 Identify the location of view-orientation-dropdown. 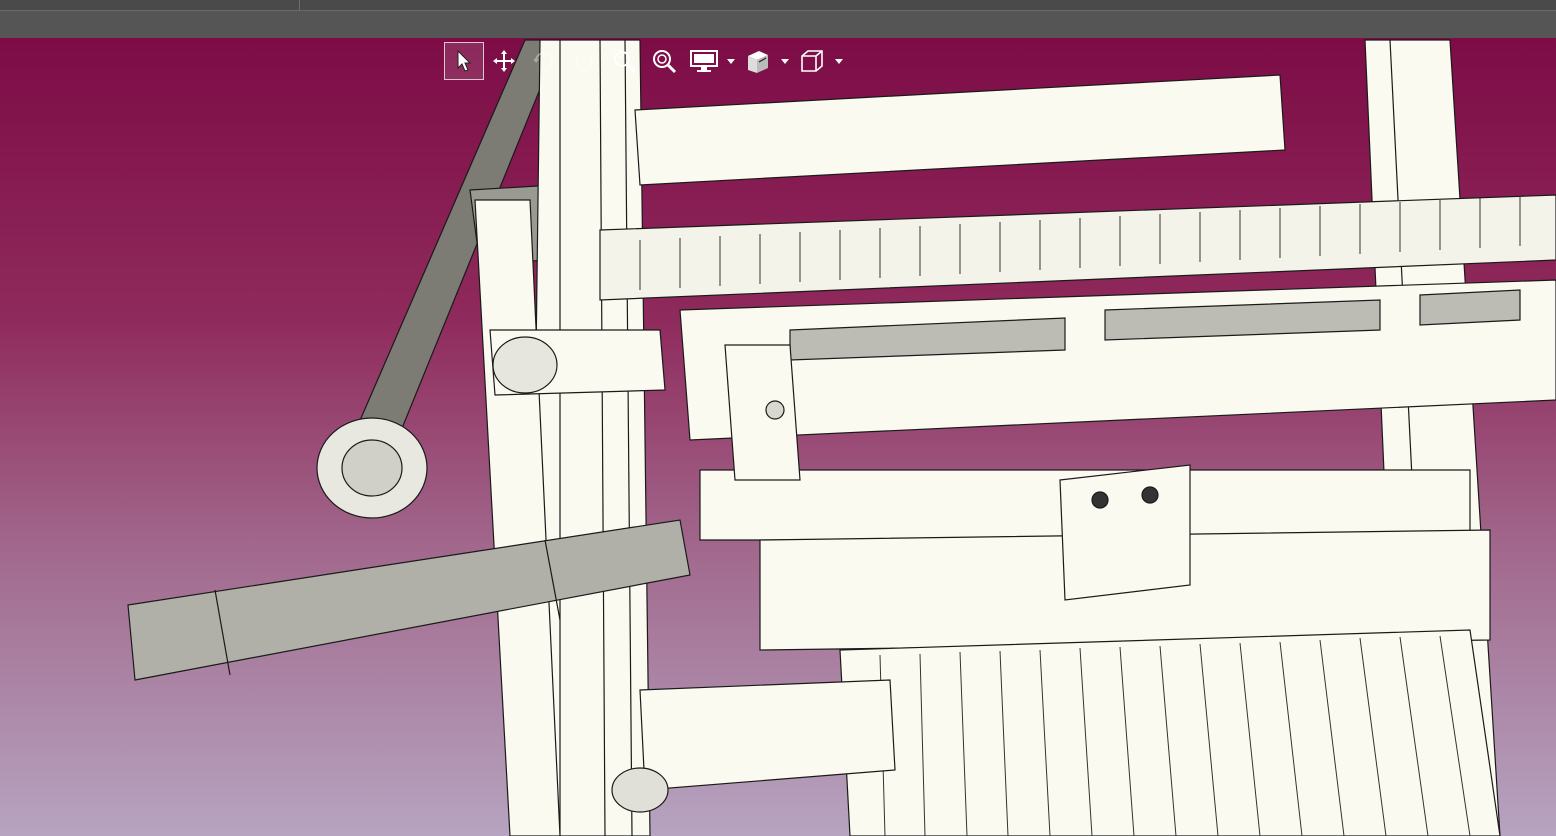
(839, 61).